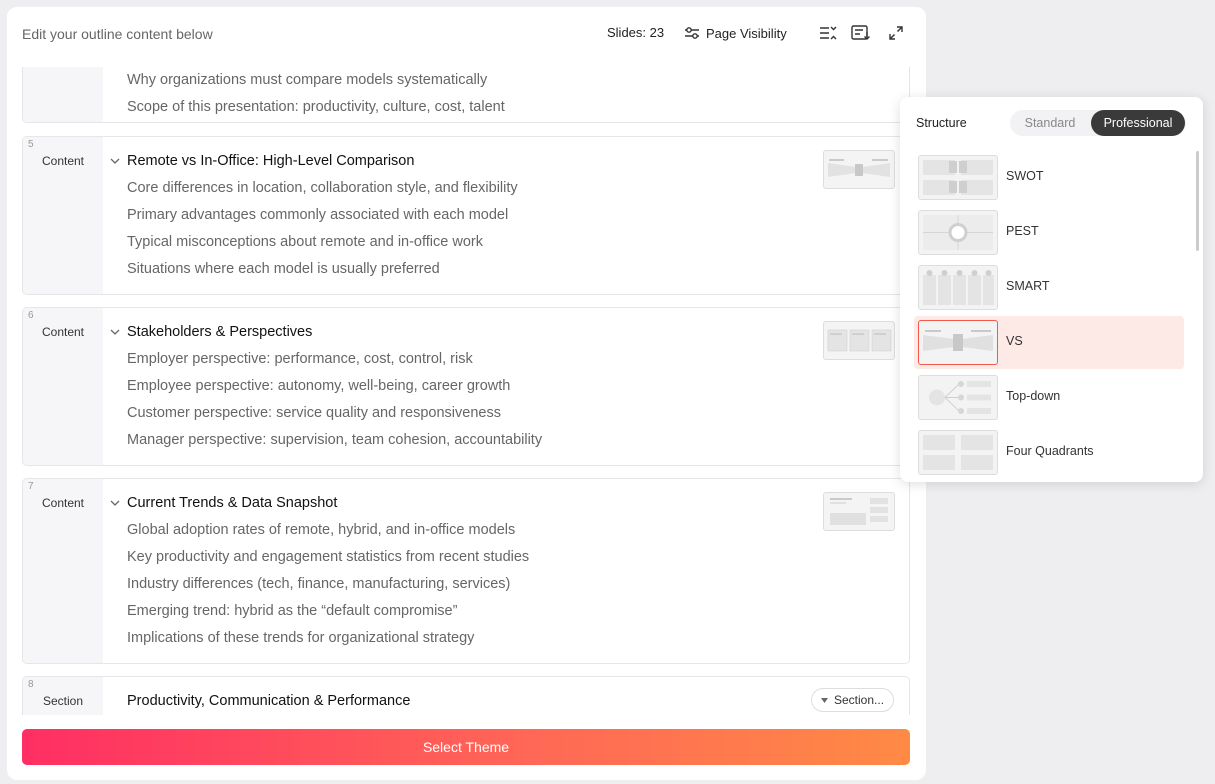  Describe the element at coordinates (1049, 232) in the screenshot. I see `structure-option-pest: PEST` at that location.